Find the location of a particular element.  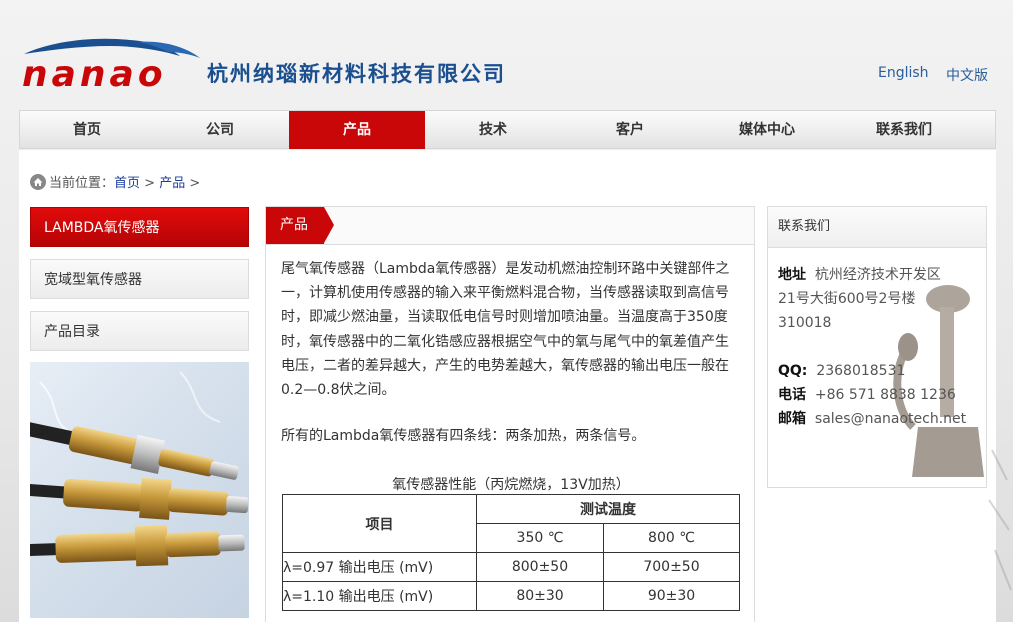

nav-item-products: 产品 is located at coordinates (357, 130).